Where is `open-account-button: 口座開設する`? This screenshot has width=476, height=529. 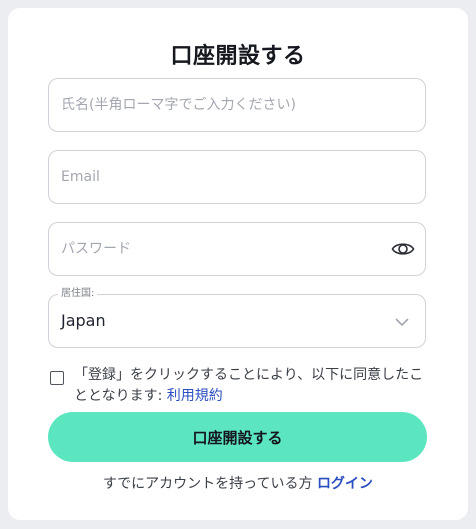
open-account-button: 口座開設する is located at coordinates (237, 437).